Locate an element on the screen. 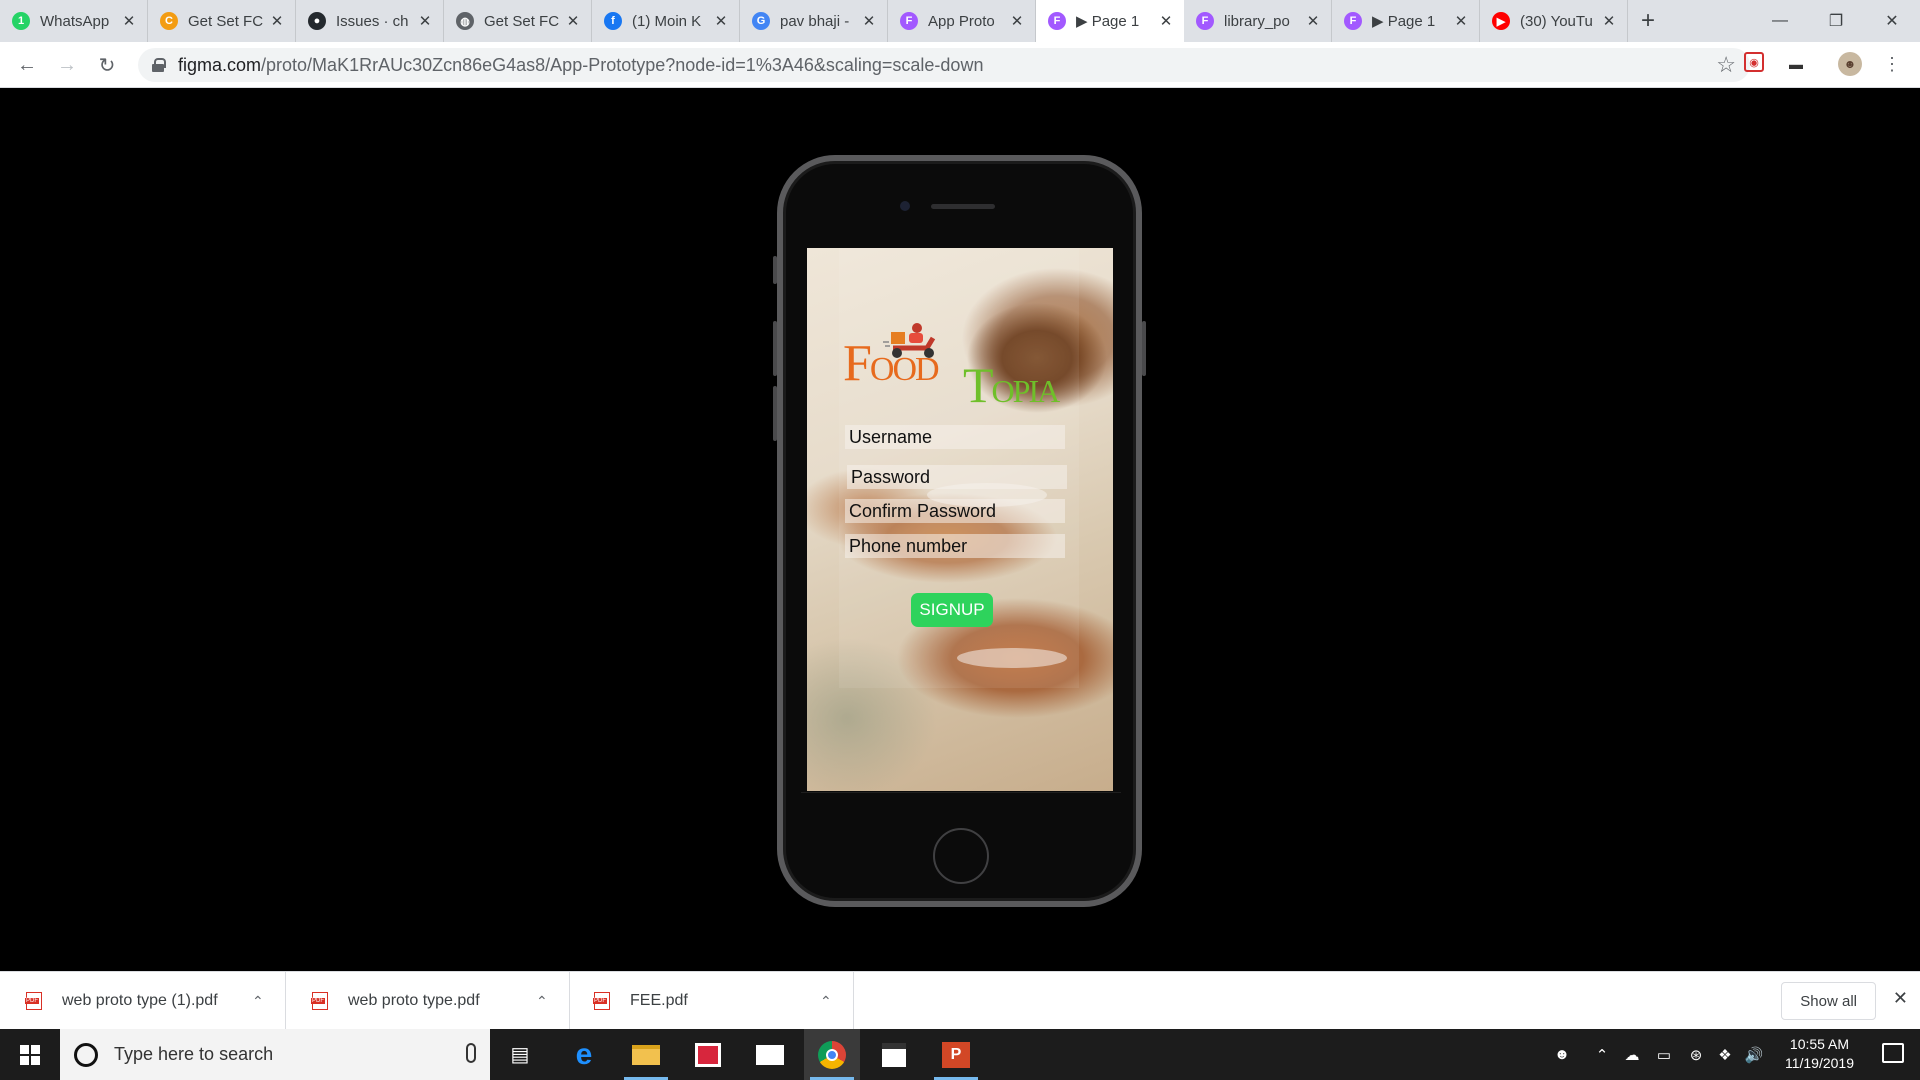 This screenshot has height=1080, width=1920. browser-tab: ● Issues · ch ✕ is located at coordinates (370, 21).